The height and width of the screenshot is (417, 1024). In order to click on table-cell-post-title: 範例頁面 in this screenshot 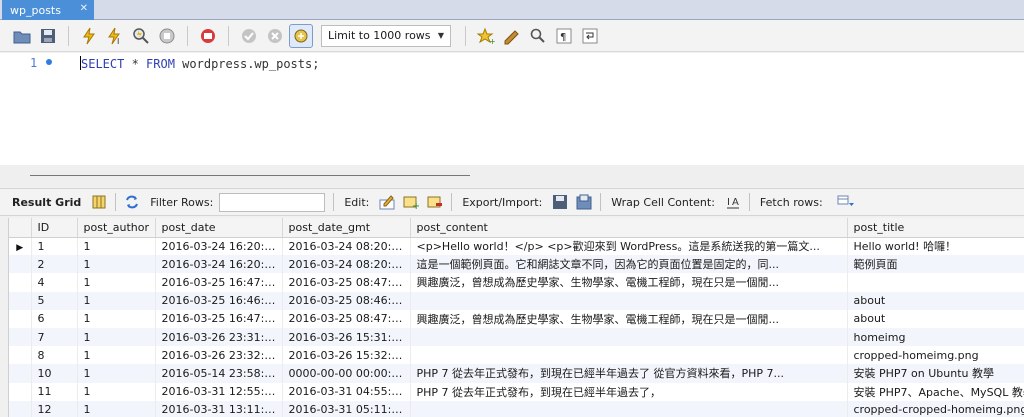, I will do `click(935, 264)`.